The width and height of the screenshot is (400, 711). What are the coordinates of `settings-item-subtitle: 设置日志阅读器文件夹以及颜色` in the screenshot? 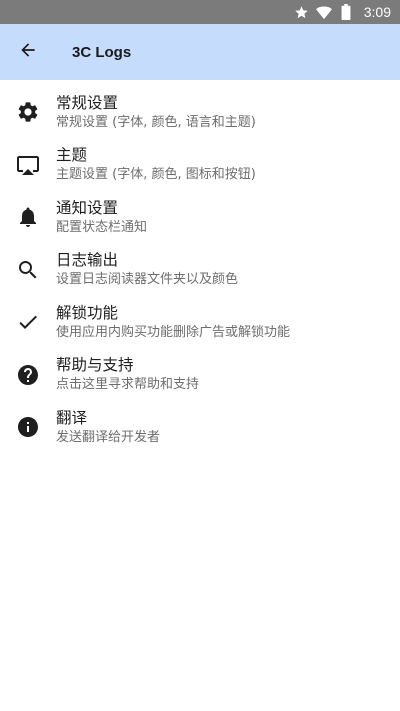 It's located at (147, 280).